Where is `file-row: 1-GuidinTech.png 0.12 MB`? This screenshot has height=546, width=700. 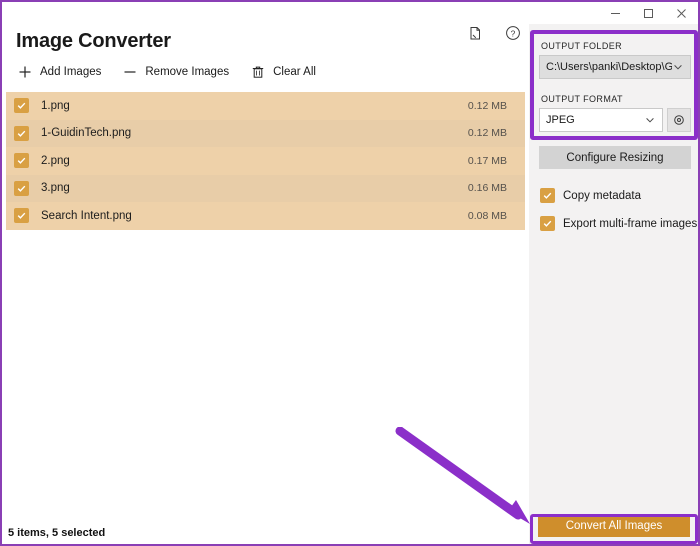 file-row: 1-GuidinTech.png 0.12 MB is located at coordinates (265, 133).